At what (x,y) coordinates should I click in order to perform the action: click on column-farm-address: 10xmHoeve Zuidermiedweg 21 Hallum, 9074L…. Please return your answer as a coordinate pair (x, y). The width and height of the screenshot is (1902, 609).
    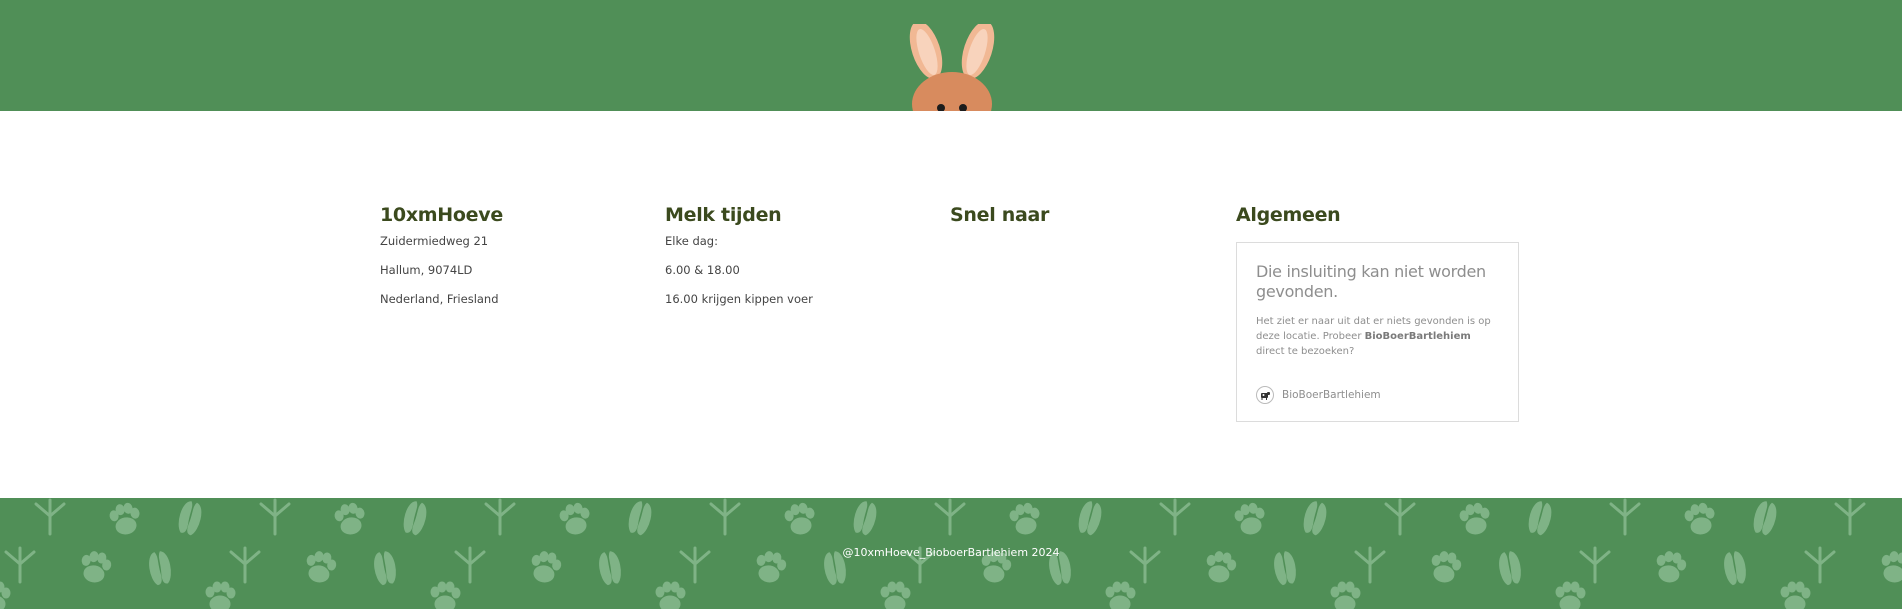
    Looking at the image, I should click on (520, 255).